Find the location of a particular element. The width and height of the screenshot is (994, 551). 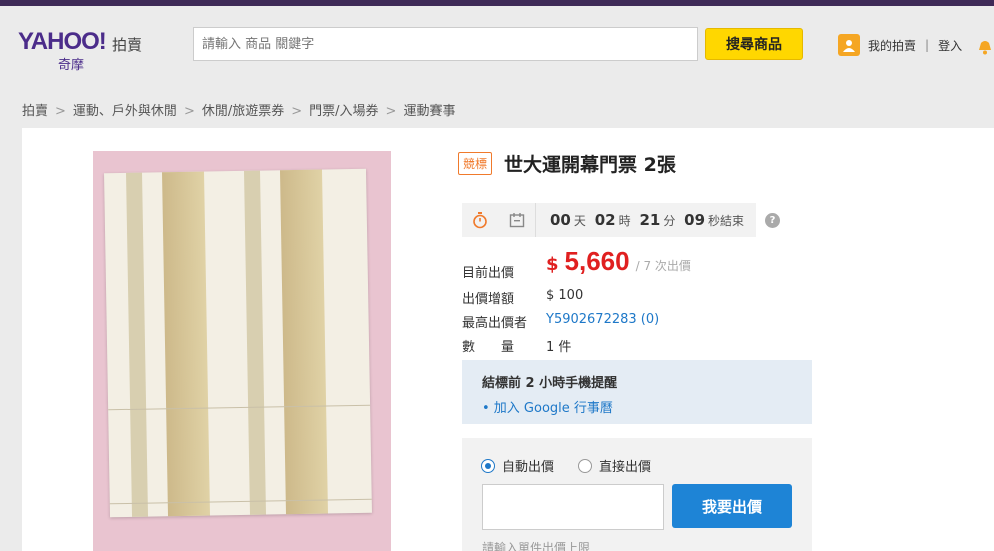

countdown-timer: 00 天 02 時 21 分 09 秒結束 is located at coordinates (609, 220).